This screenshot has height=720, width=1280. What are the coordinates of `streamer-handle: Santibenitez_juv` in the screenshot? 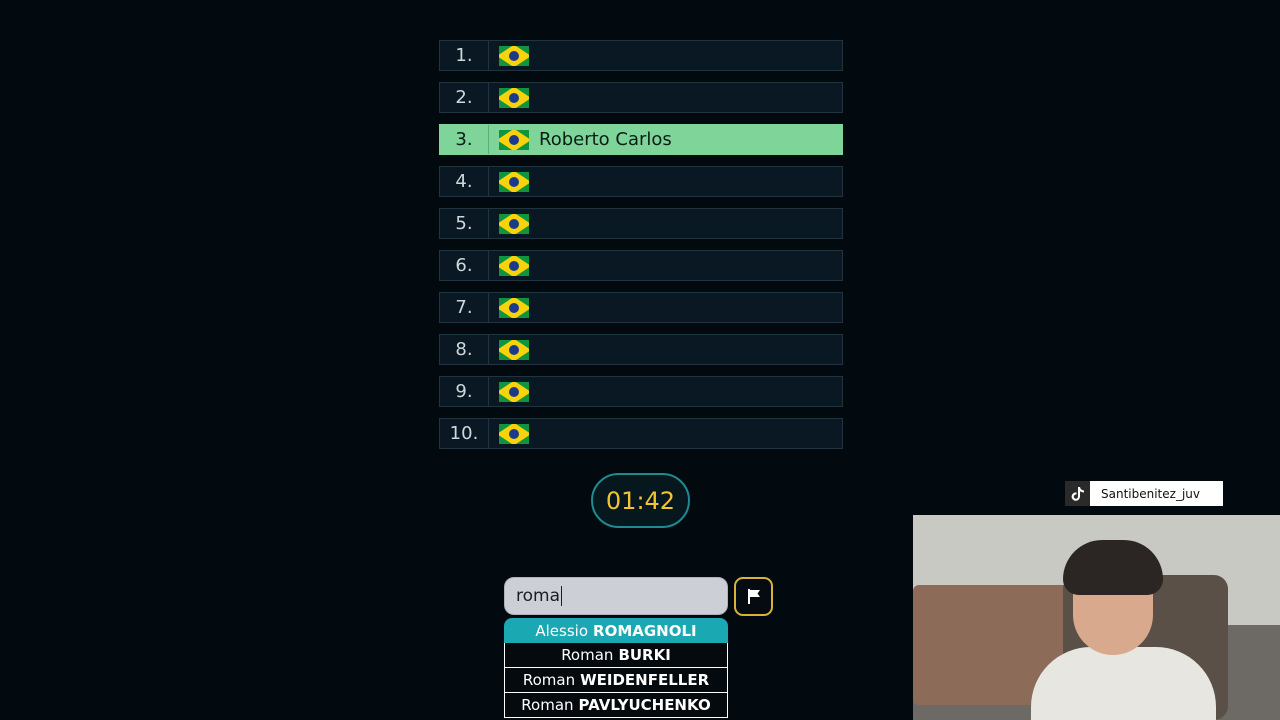 It's located at (1150, 493).